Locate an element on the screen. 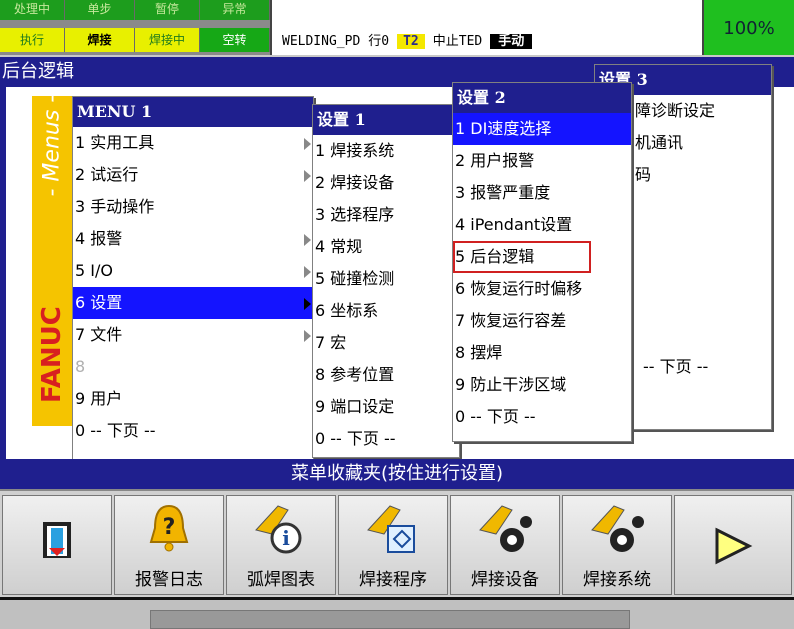 The height and width of the screenshot is (629, 794). setup1-item-next-page: 0 -- 下页 -- is located at coordinates (386, 439).